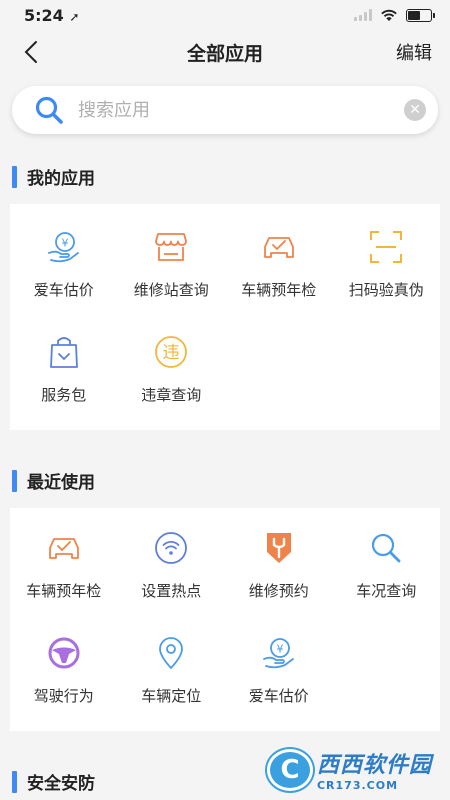 Image resolution: width=450 pixels, height=800 pixels. Describe the element at coordinates (420, 15) in the screenshot. I see `battery-icon` at that location.